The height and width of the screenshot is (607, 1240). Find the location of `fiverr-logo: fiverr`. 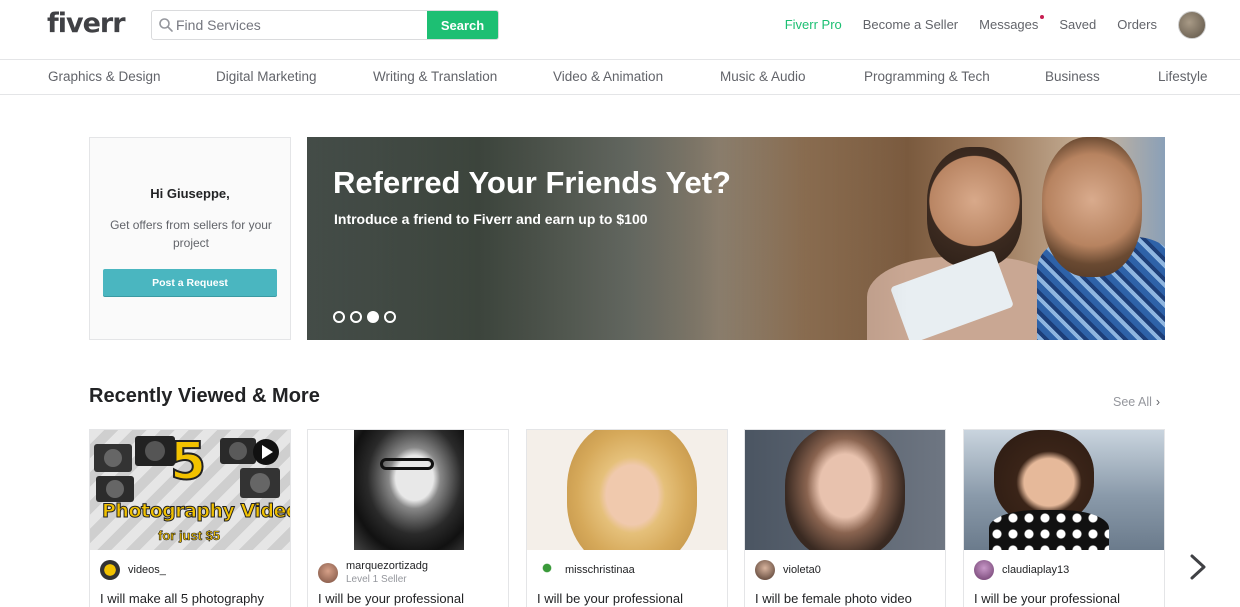

fiverr-logo: fiverr is located at coordinates (86, 23).